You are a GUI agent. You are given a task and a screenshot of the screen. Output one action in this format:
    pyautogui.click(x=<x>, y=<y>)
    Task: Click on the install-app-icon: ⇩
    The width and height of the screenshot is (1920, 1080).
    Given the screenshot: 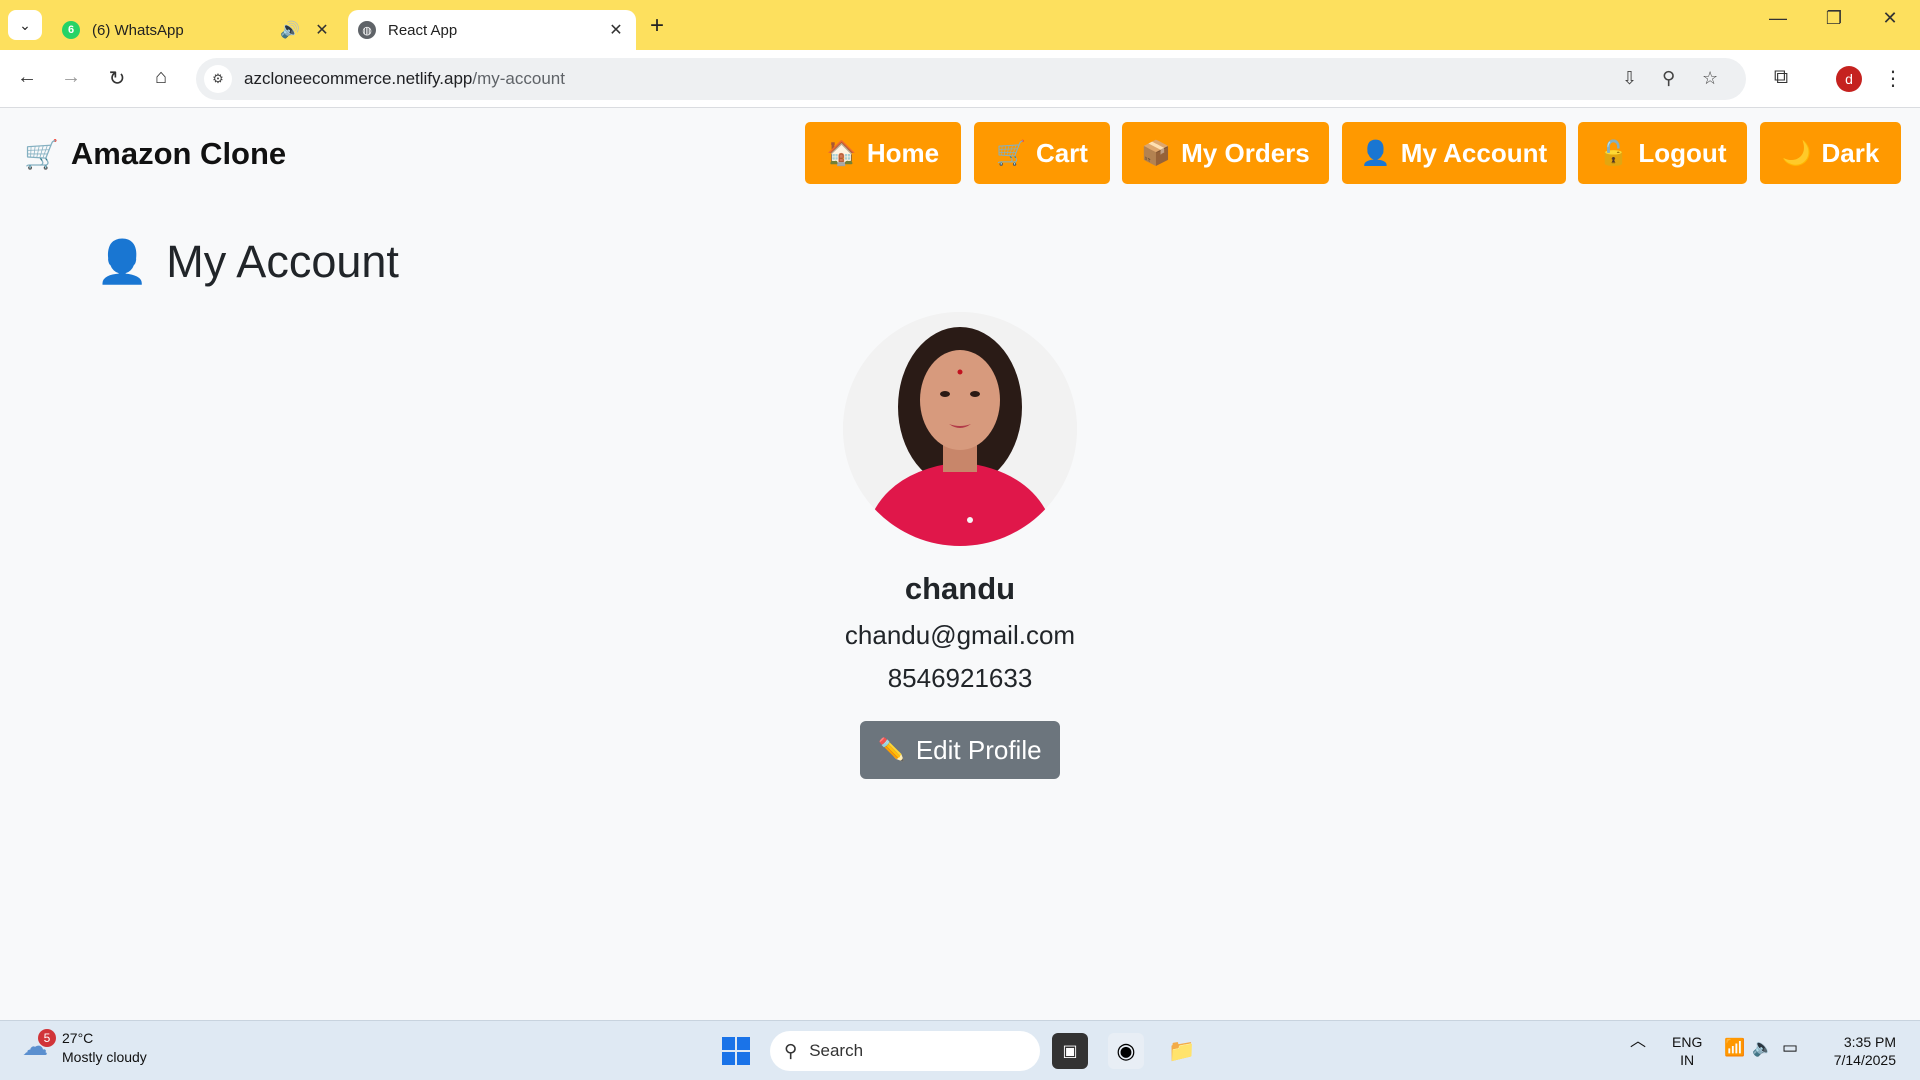 What is the action you would take?
    pyautogui.click(x=1629, y=78)
    